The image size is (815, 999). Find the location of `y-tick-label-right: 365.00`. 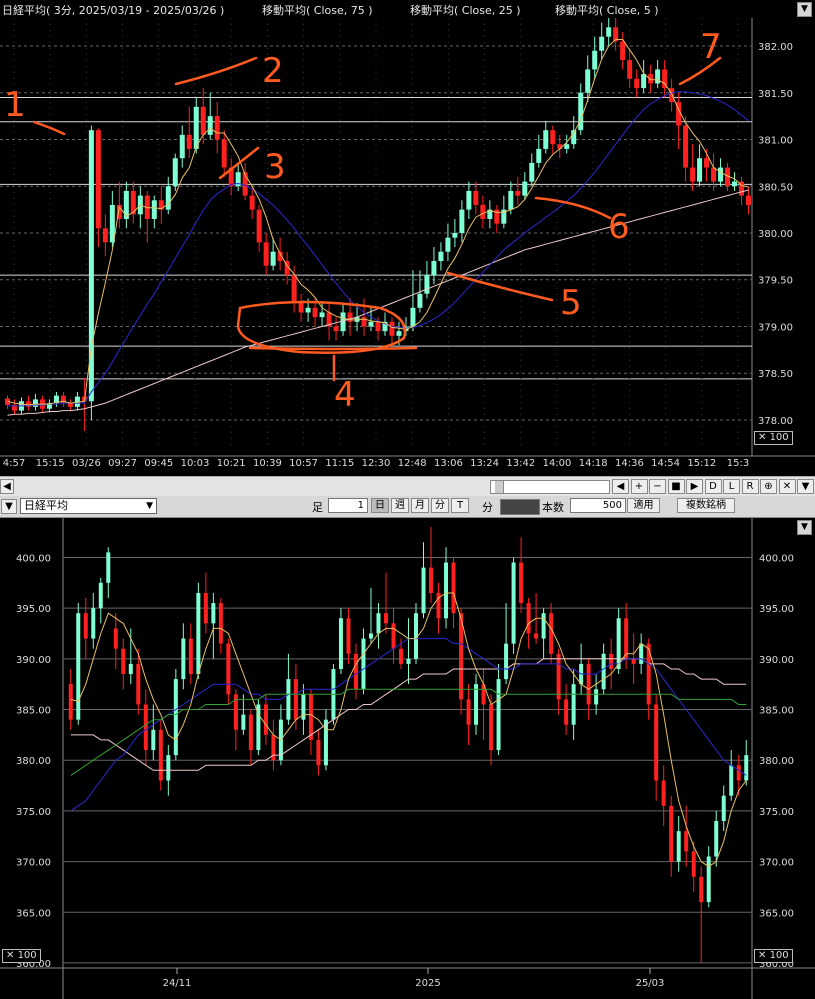

y-tick-label-right: 365.00 is located at coordinates (776, 913).